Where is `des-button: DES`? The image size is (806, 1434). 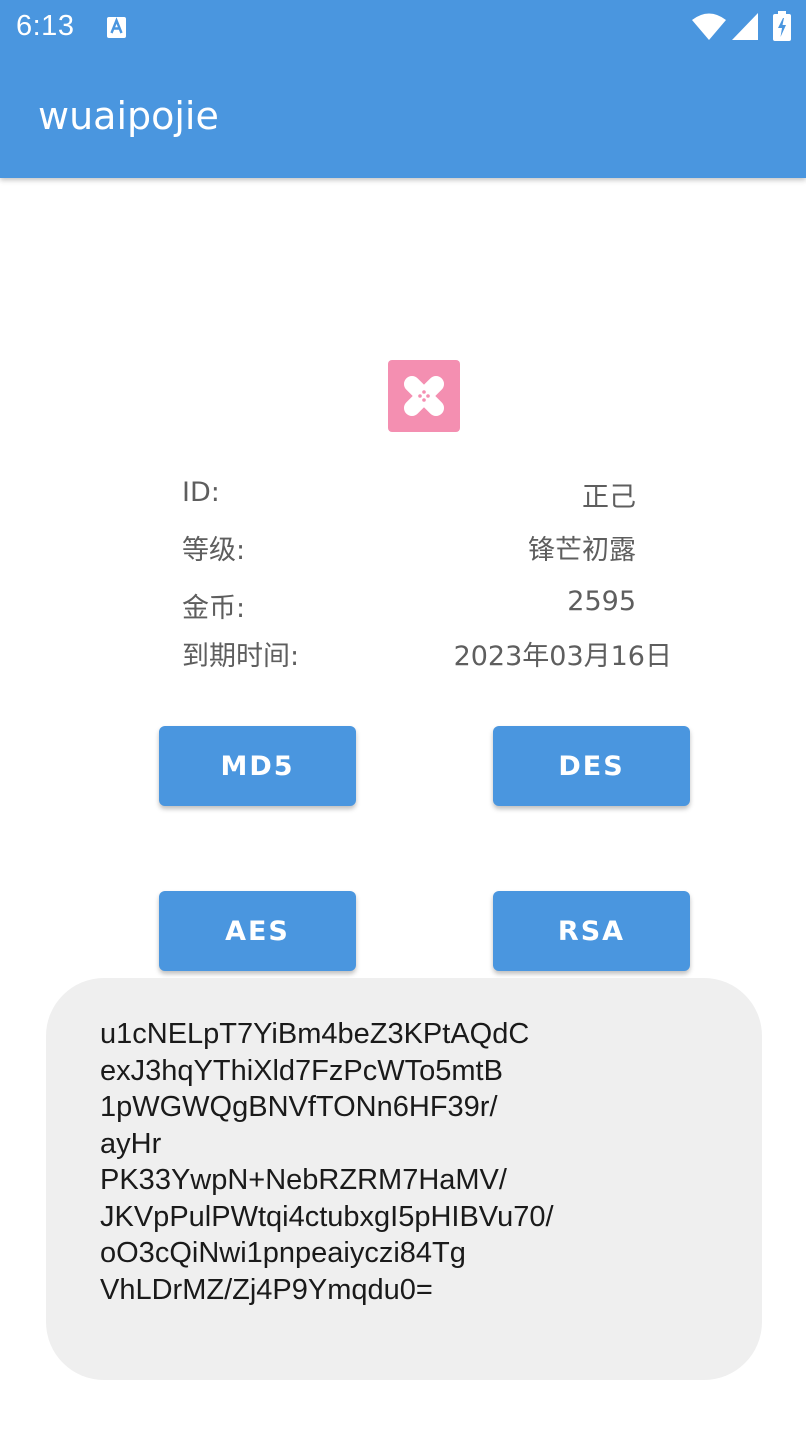
des-button: DES is located at coordinates (591, 766).